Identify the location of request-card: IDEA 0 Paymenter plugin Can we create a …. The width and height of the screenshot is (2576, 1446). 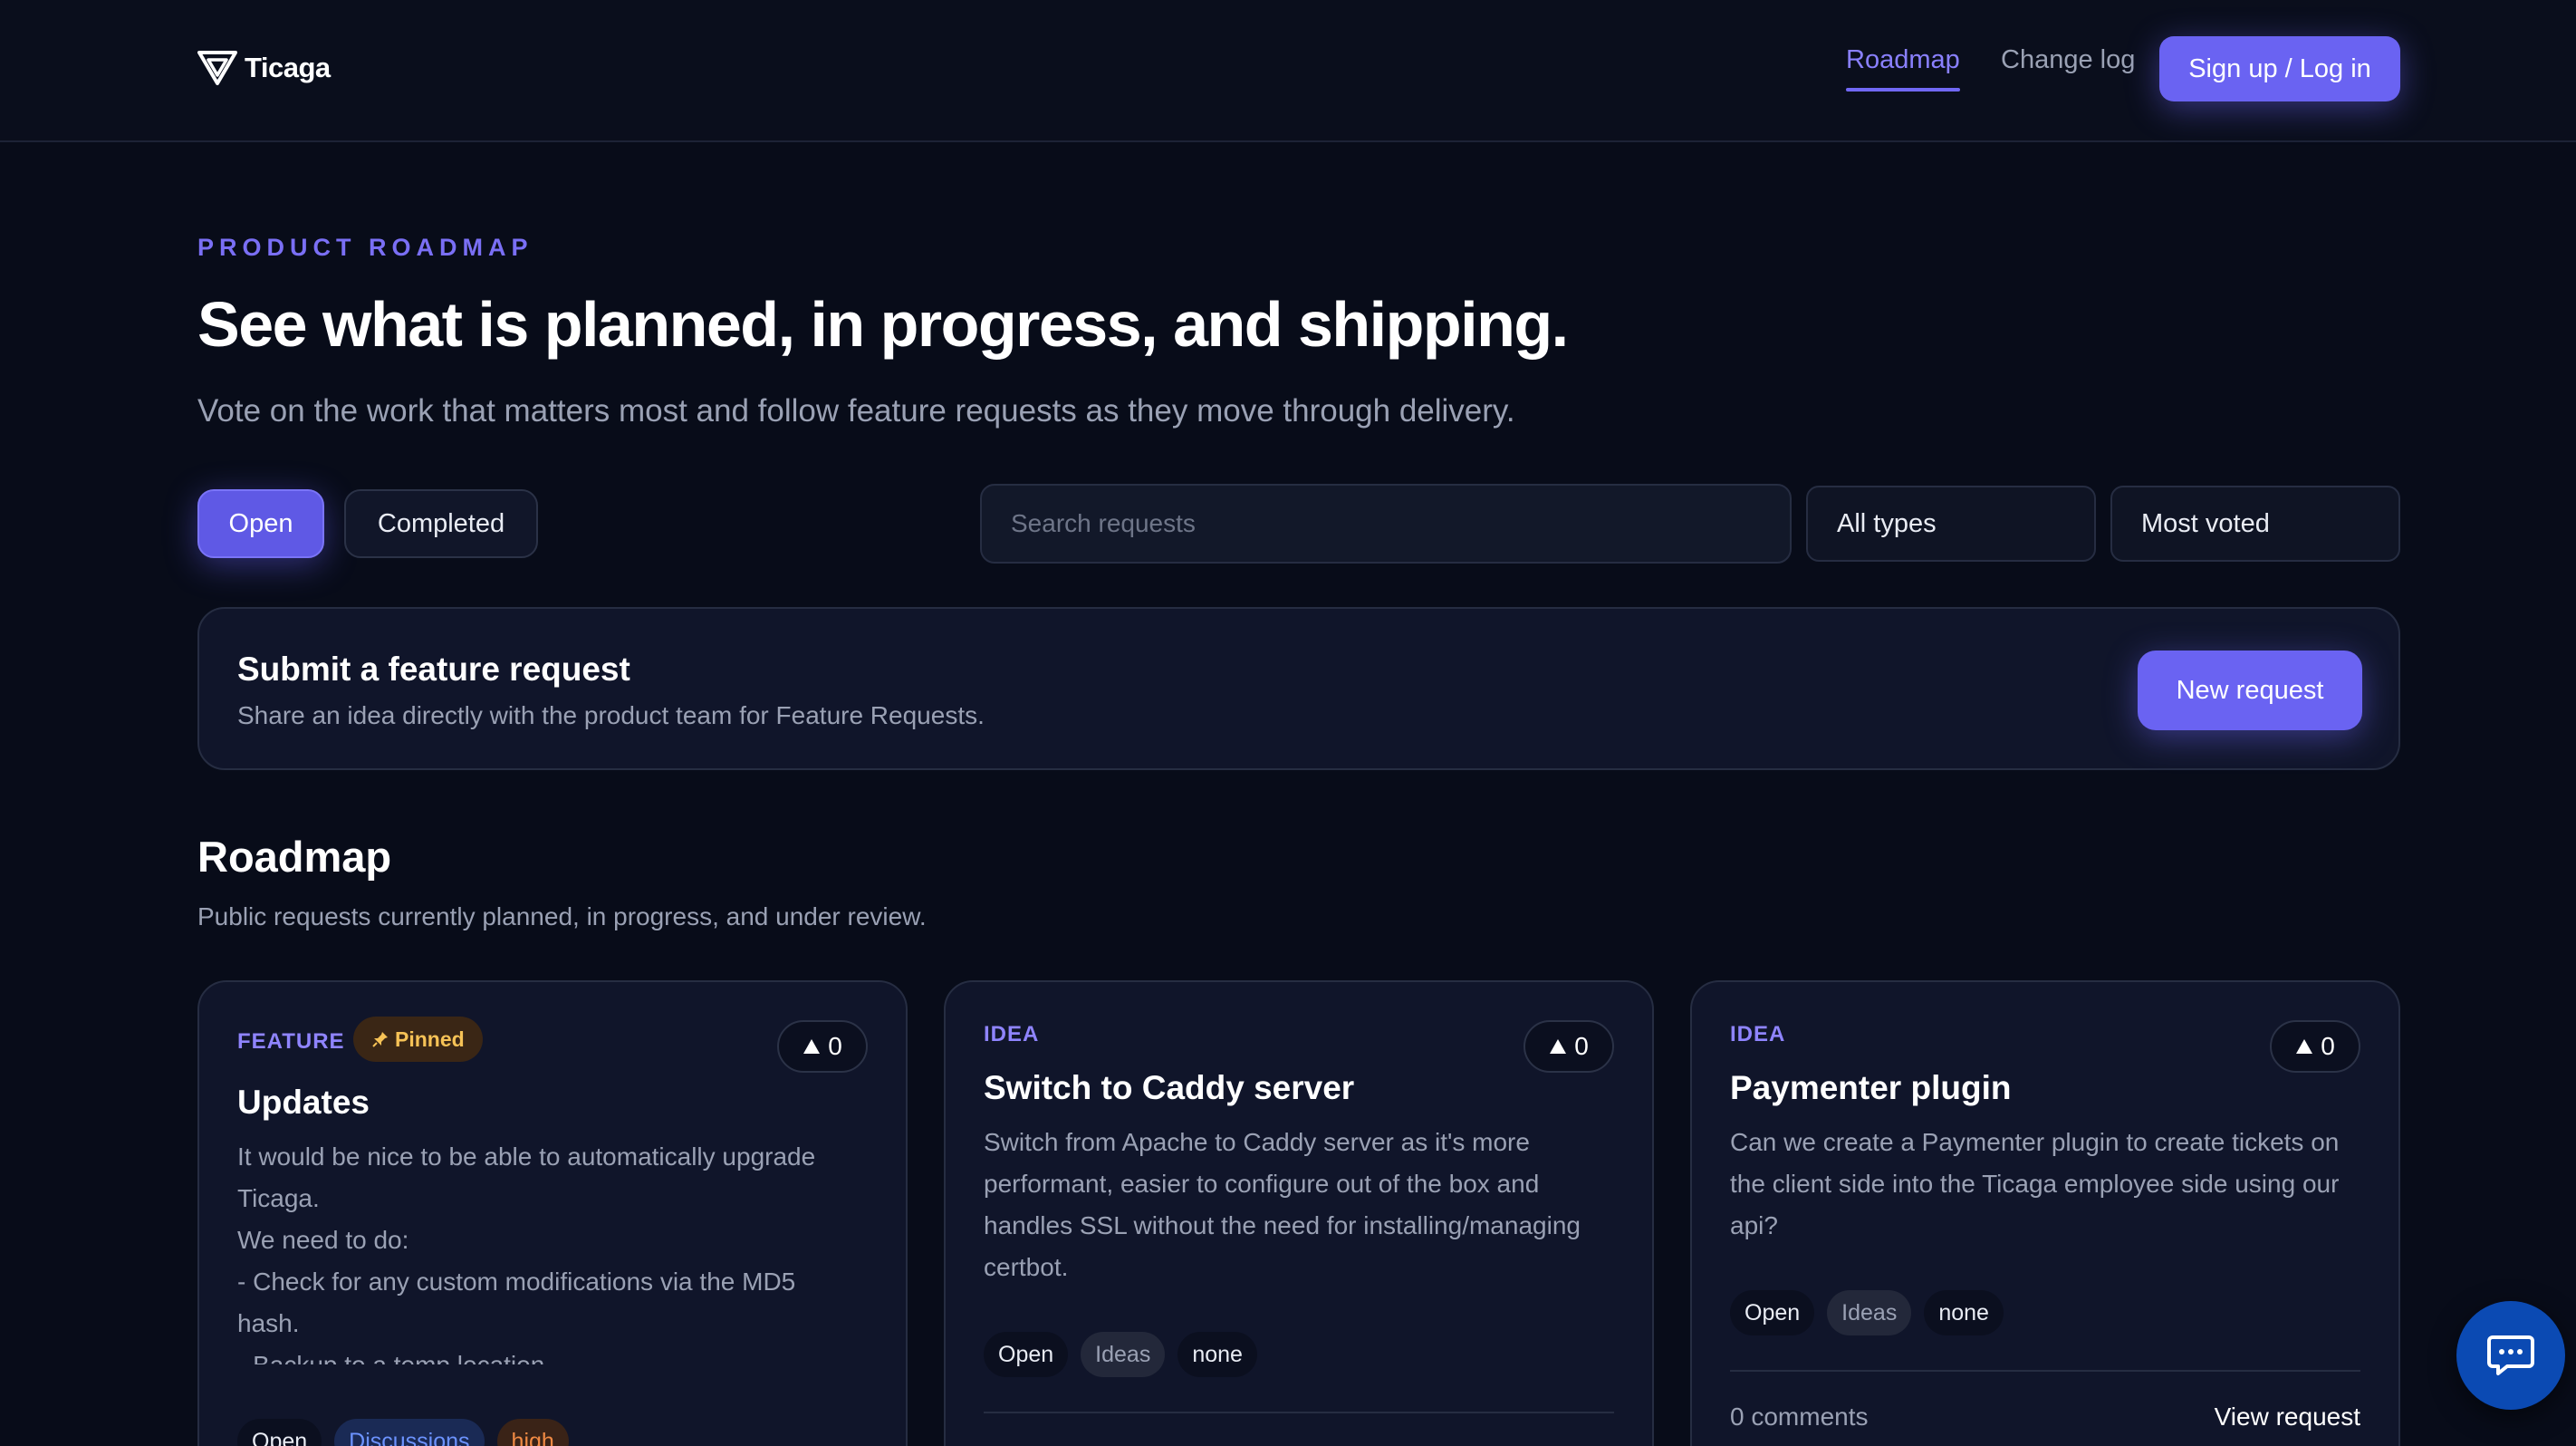
(2045, 1213).